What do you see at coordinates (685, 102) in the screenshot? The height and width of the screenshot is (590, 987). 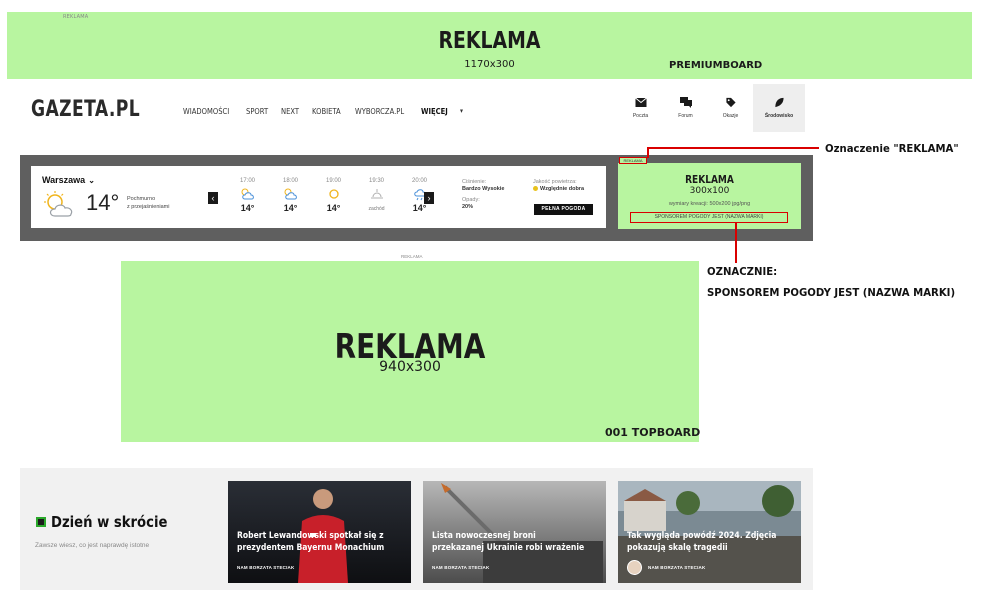 I see `forum-icon` at bounding box center [685, 102].